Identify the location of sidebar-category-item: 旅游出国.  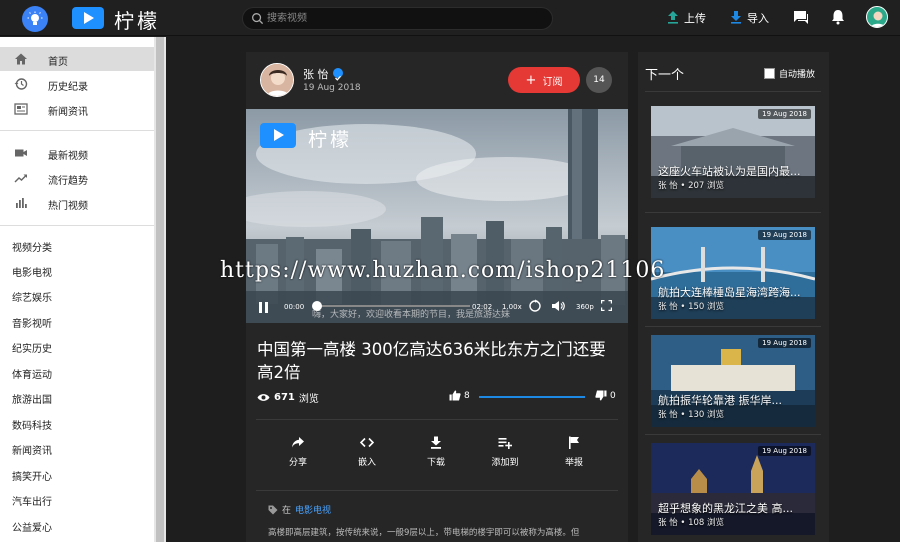
(32, 398).